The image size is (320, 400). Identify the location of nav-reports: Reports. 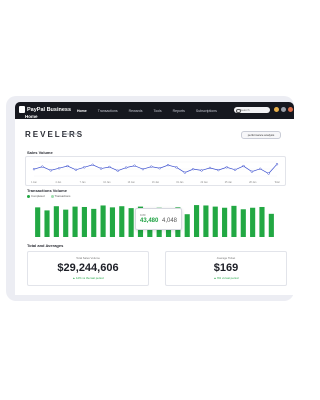
(179, 111).